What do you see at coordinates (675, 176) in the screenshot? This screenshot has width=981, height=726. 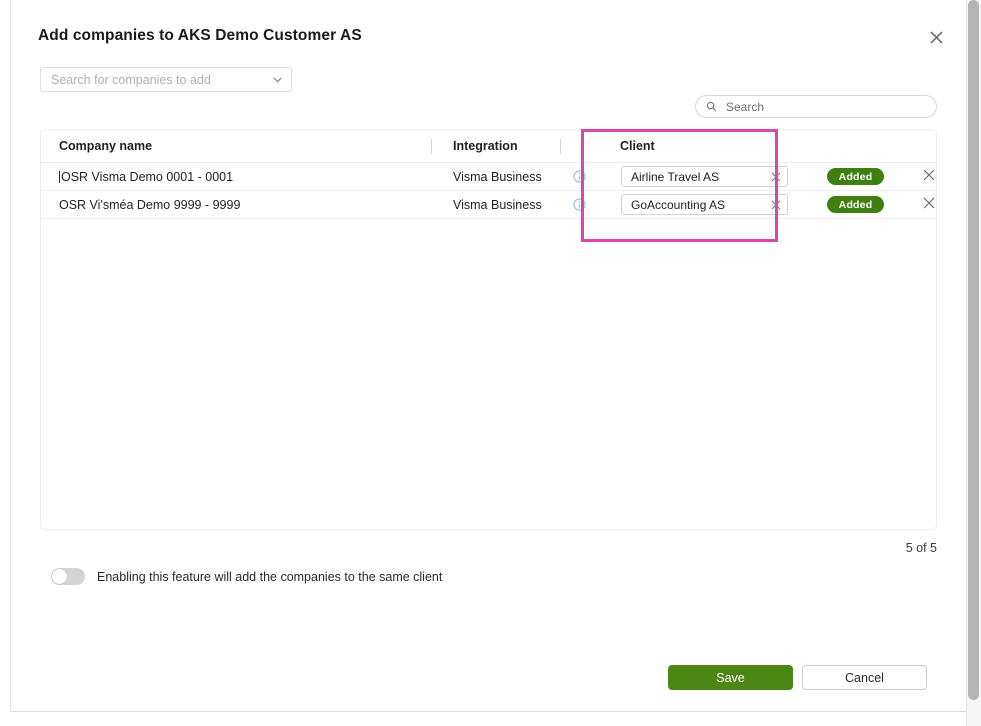 I see `client-value: Airline Travel AS` at bounding box center [675, 176].